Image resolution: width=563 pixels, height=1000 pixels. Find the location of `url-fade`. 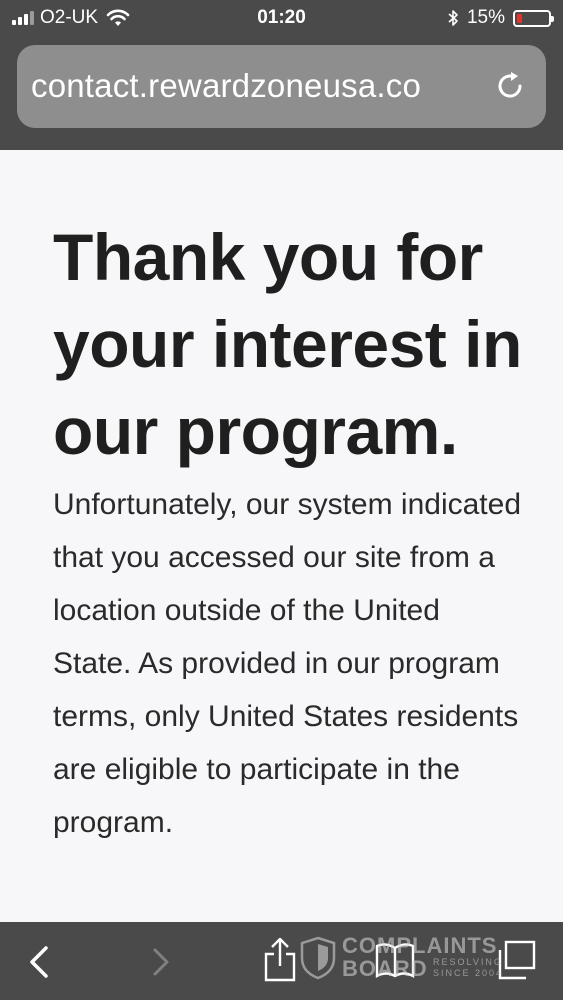

url-fade is located at coordinates (467, 86).